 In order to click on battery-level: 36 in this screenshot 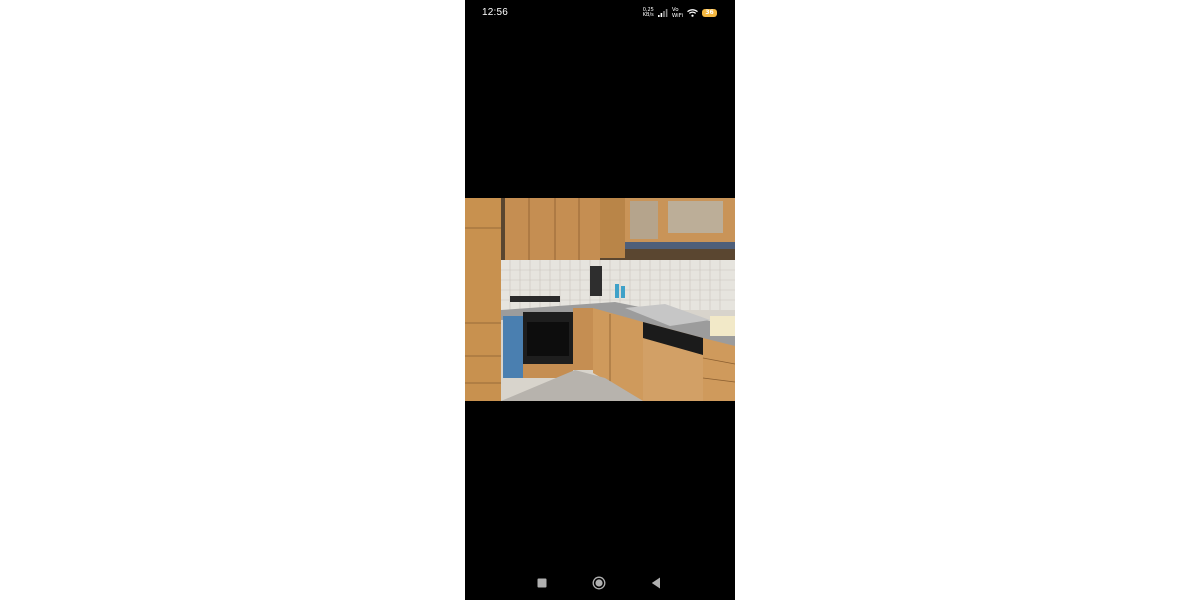, I will do `click(709, 12)`.